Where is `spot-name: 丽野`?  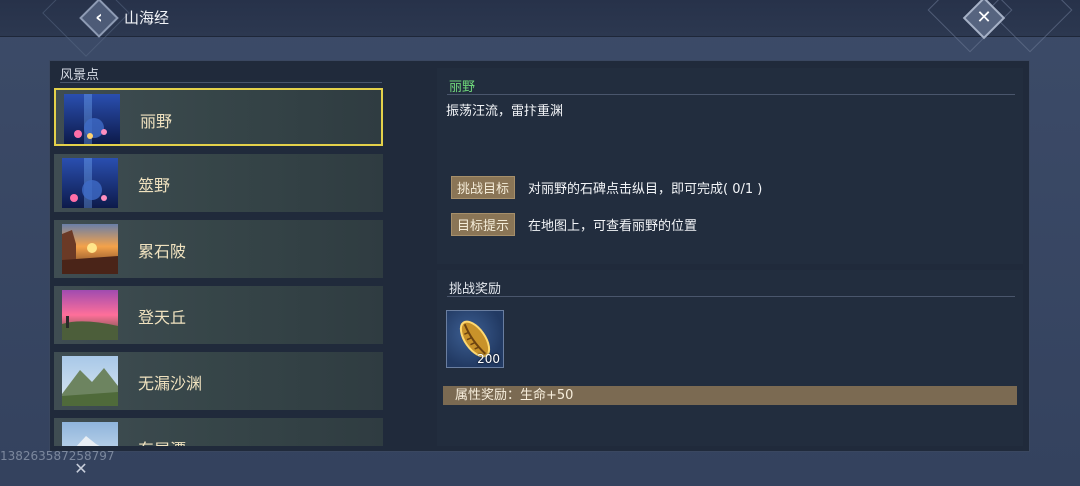 spot-name: 丽野 is located at coordinates (462, 87).